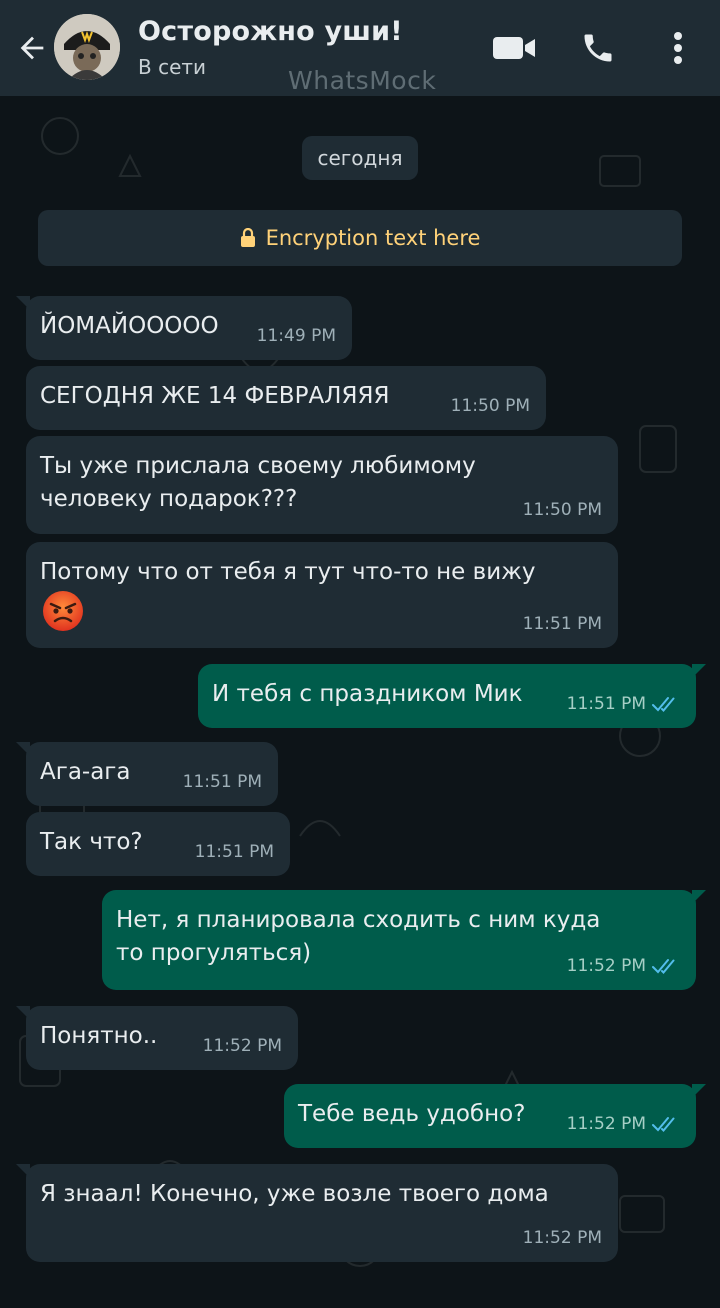 This screenshot has width=720, height=1308. Describe the element at coordinates (294, 1194) in the screenshot. I see `message-text: Я знаал! Конечно, уже возле твоего дома` at that location.